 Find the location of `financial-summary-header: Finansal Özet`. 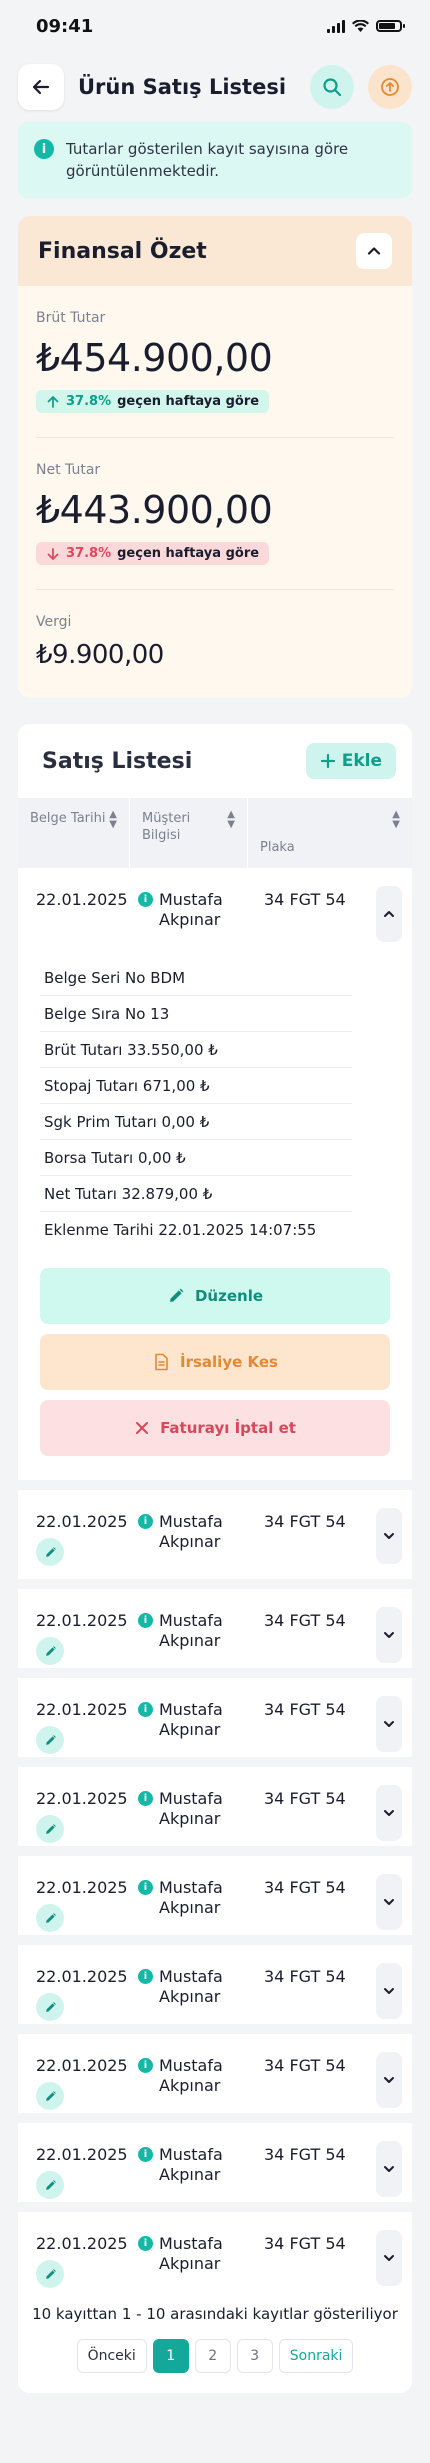

financial-summary-header: Finansal Özet is located at coordinates (215, 251).